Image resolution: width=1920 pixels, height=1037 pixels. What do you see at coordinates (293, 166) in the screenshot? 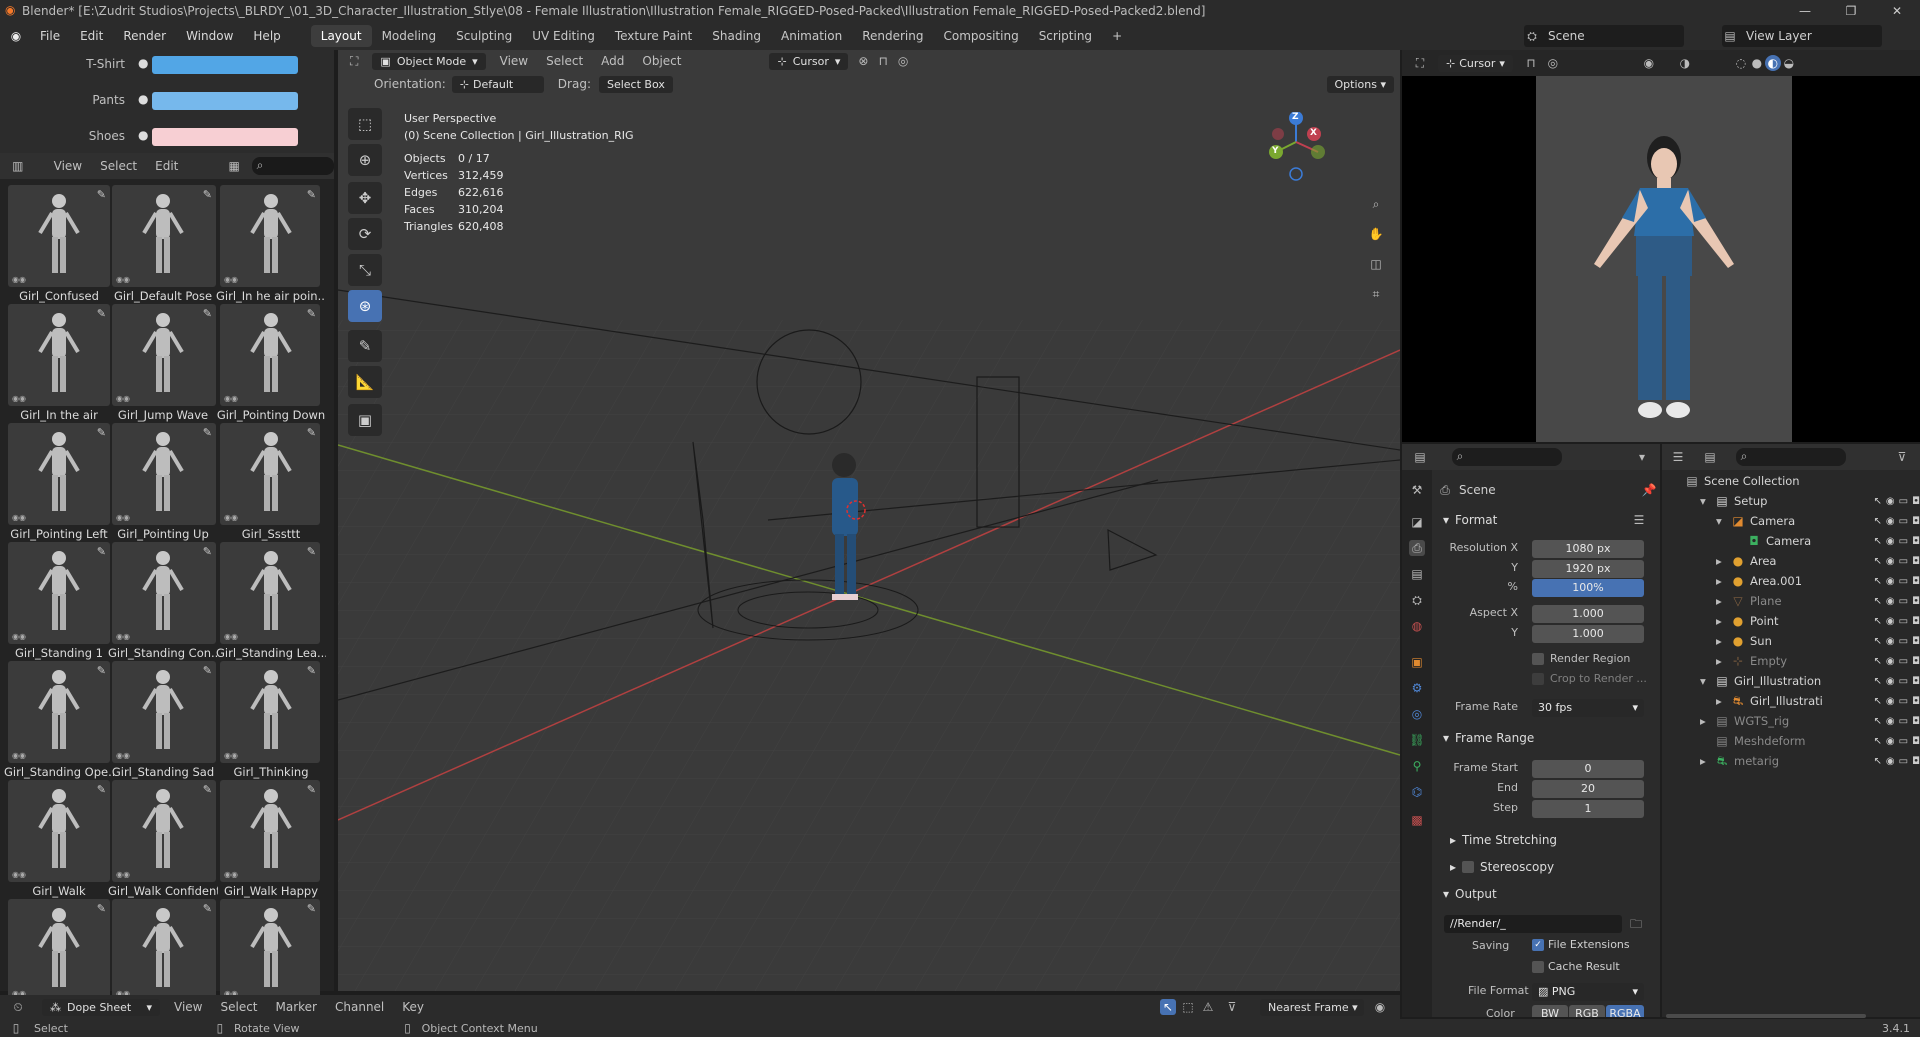
I see `asset-search-input: ⌕` at bounding box center [293, 166].